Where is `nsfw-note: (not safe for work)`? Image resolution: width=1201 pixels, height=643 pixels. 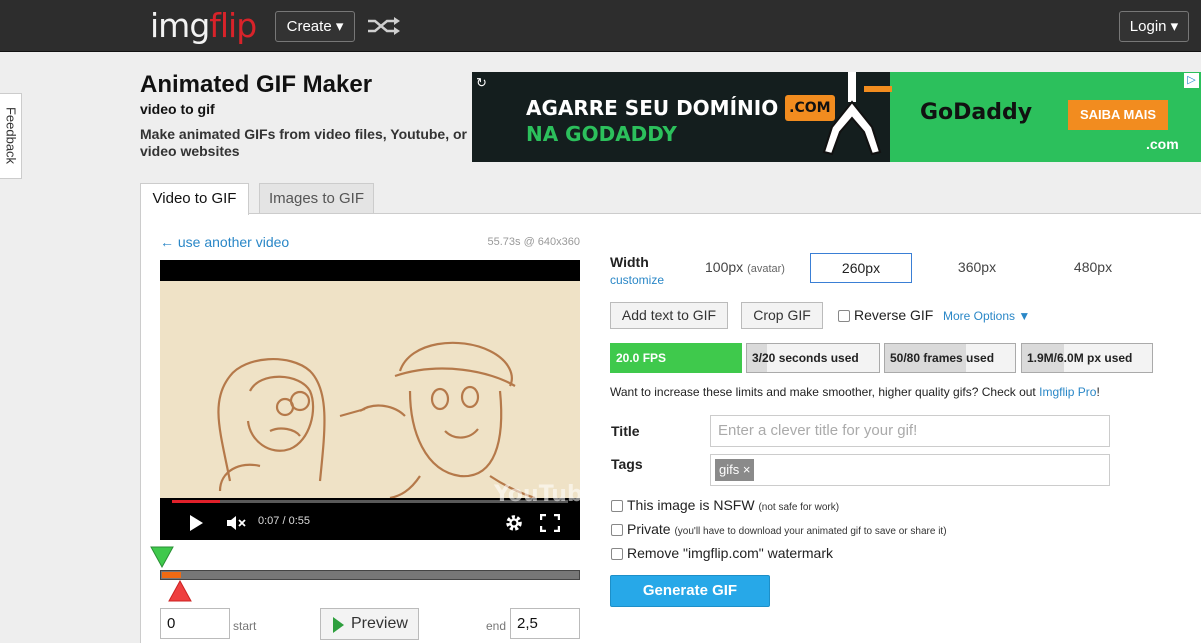 nsfw-note: (not safe for work) is located at coordinates (799, 507).